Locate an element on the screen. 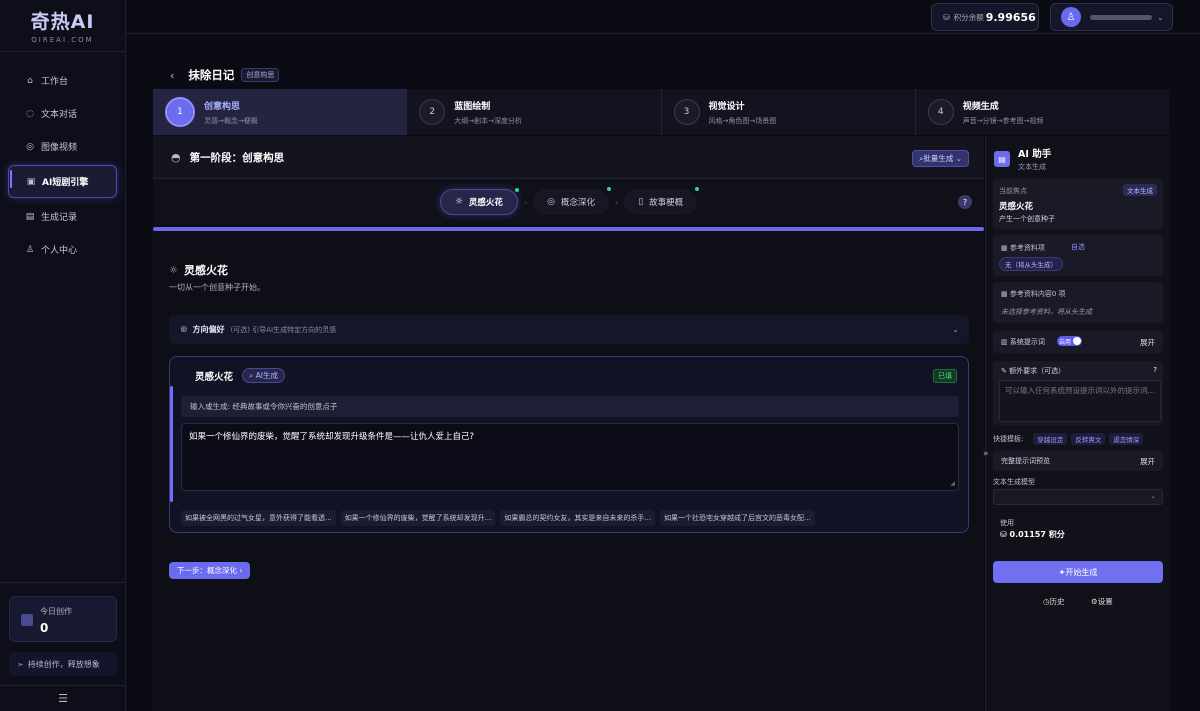 The width and height of the screenshot is (1200, 711). prompt-preview-expand-button: 展开 is located at coordinates (1147, 461).